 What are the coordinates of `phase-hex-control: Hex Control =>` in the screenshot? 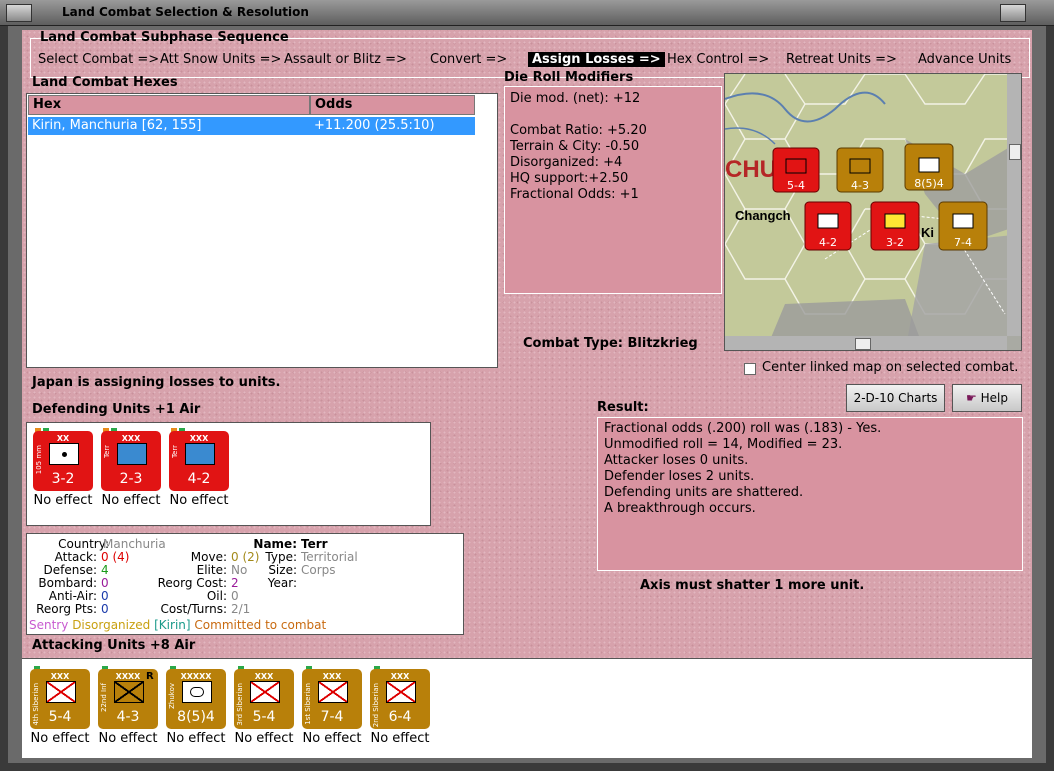 It's located at (718, 59).